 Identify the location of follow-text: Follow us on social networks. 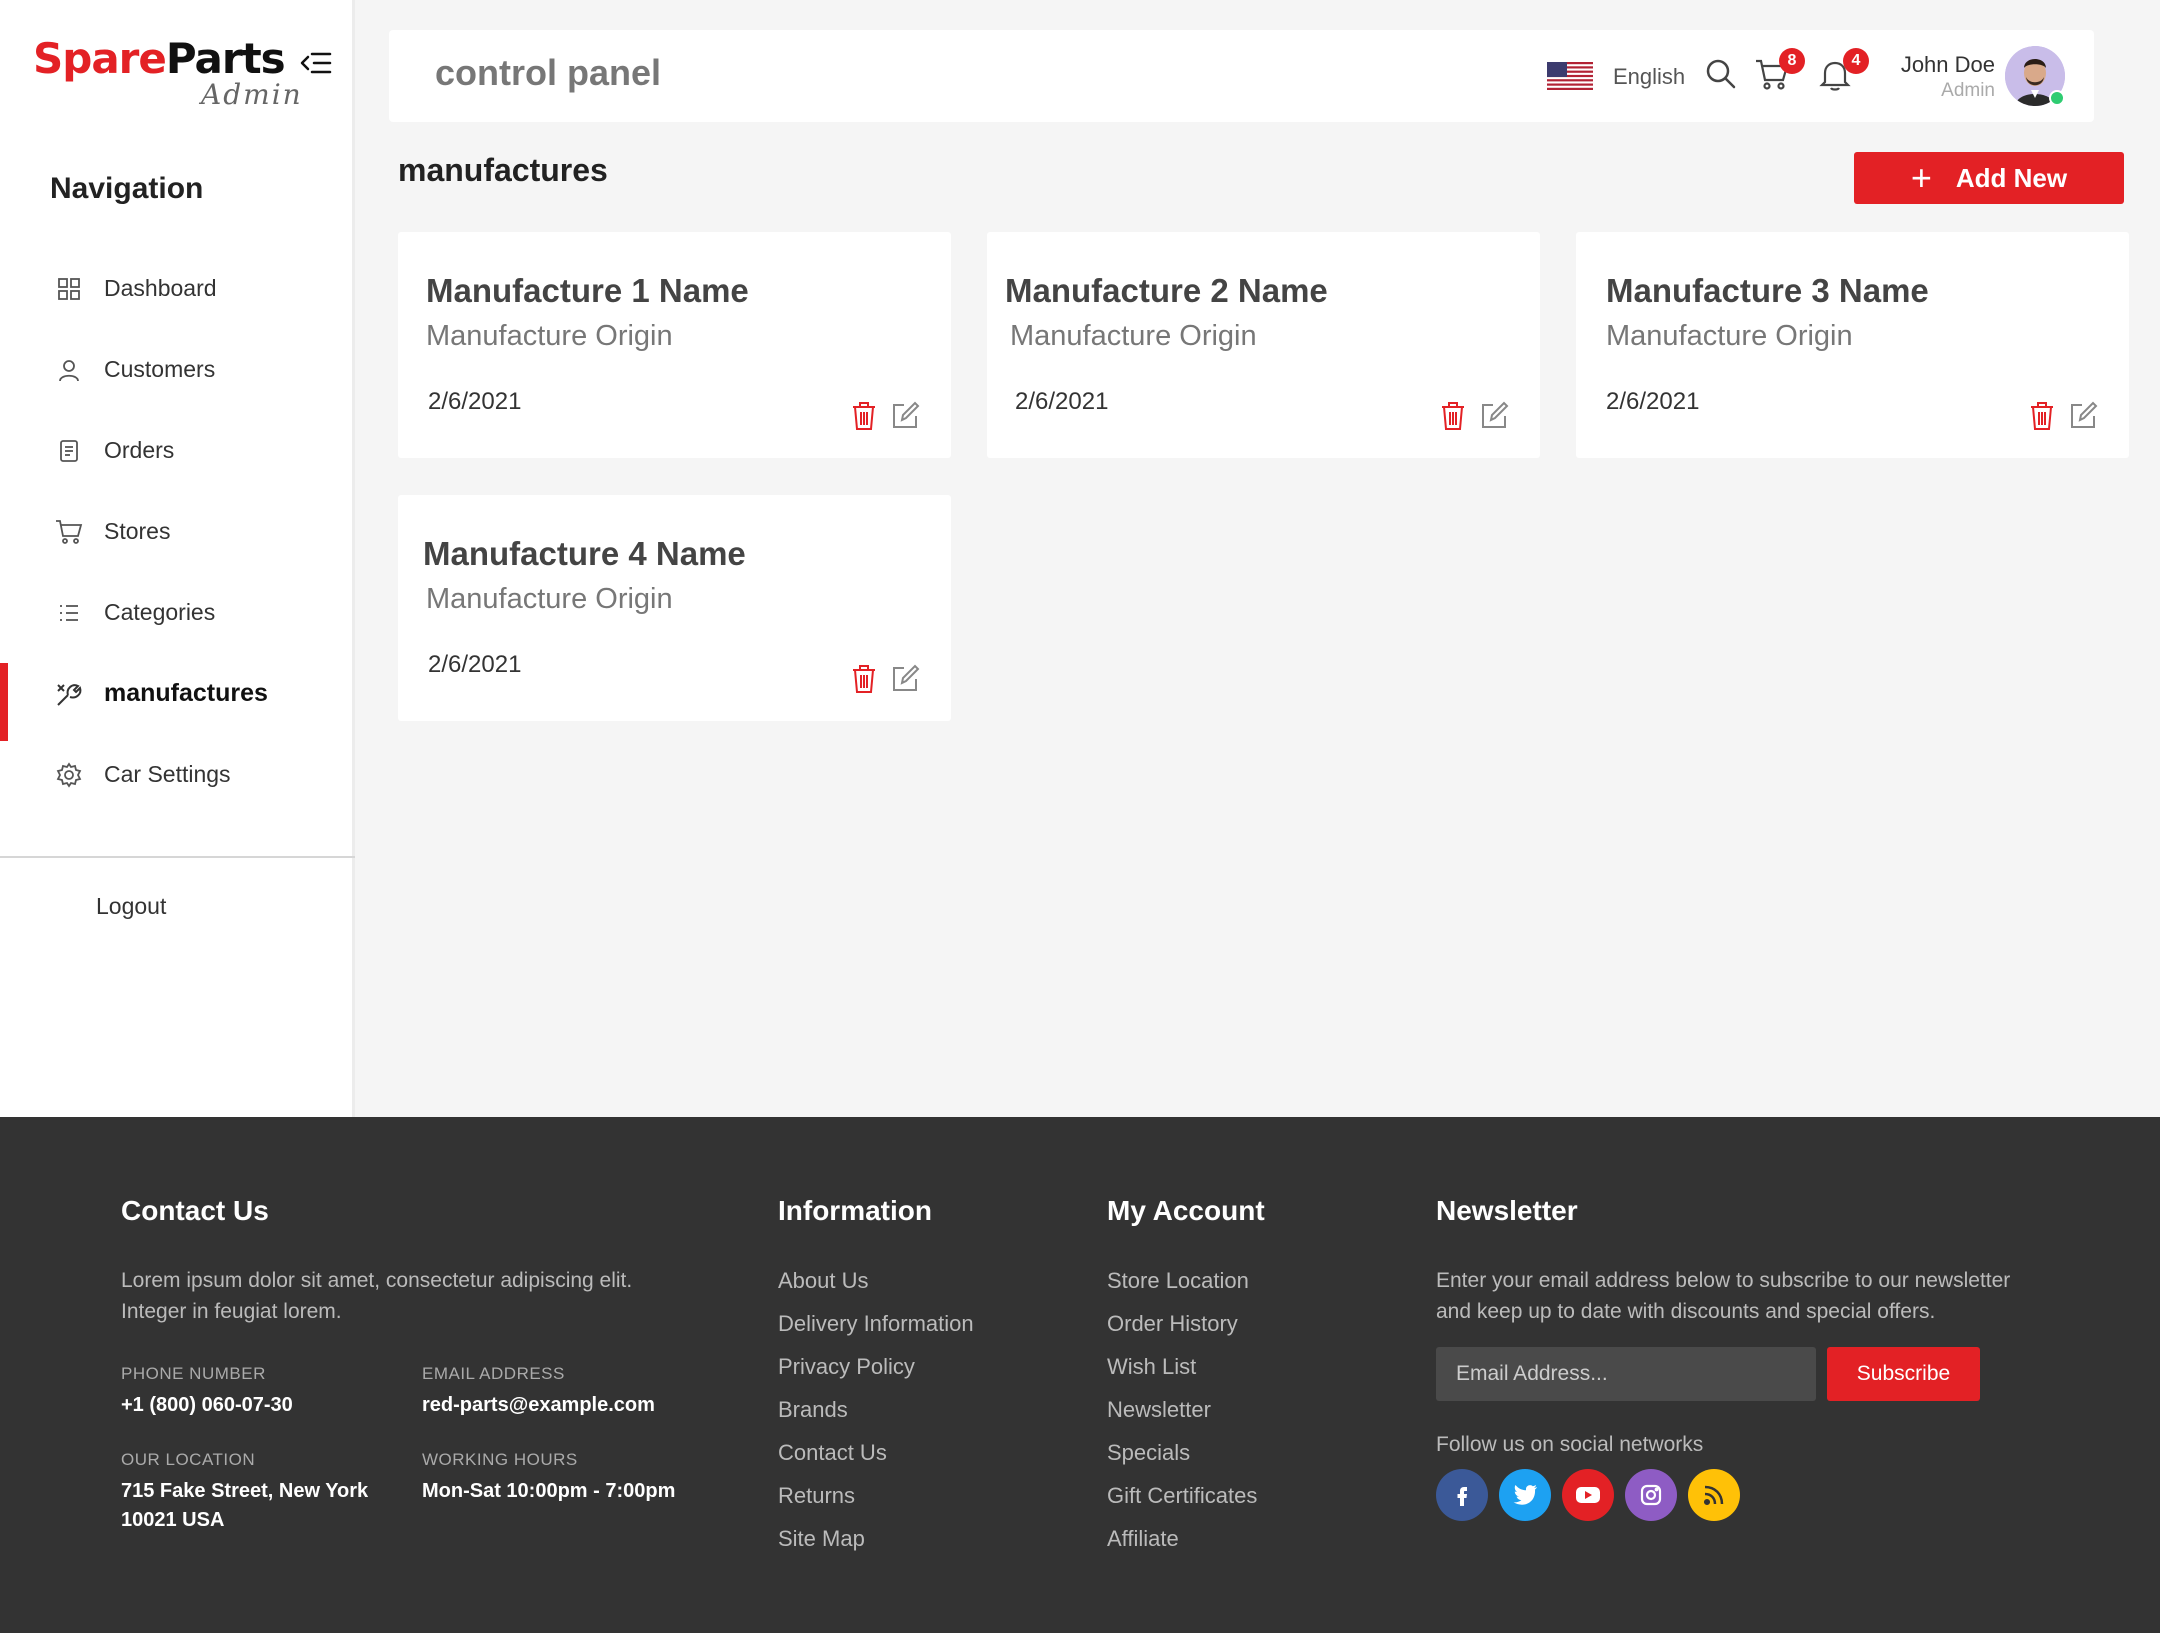
(1570, 1444).